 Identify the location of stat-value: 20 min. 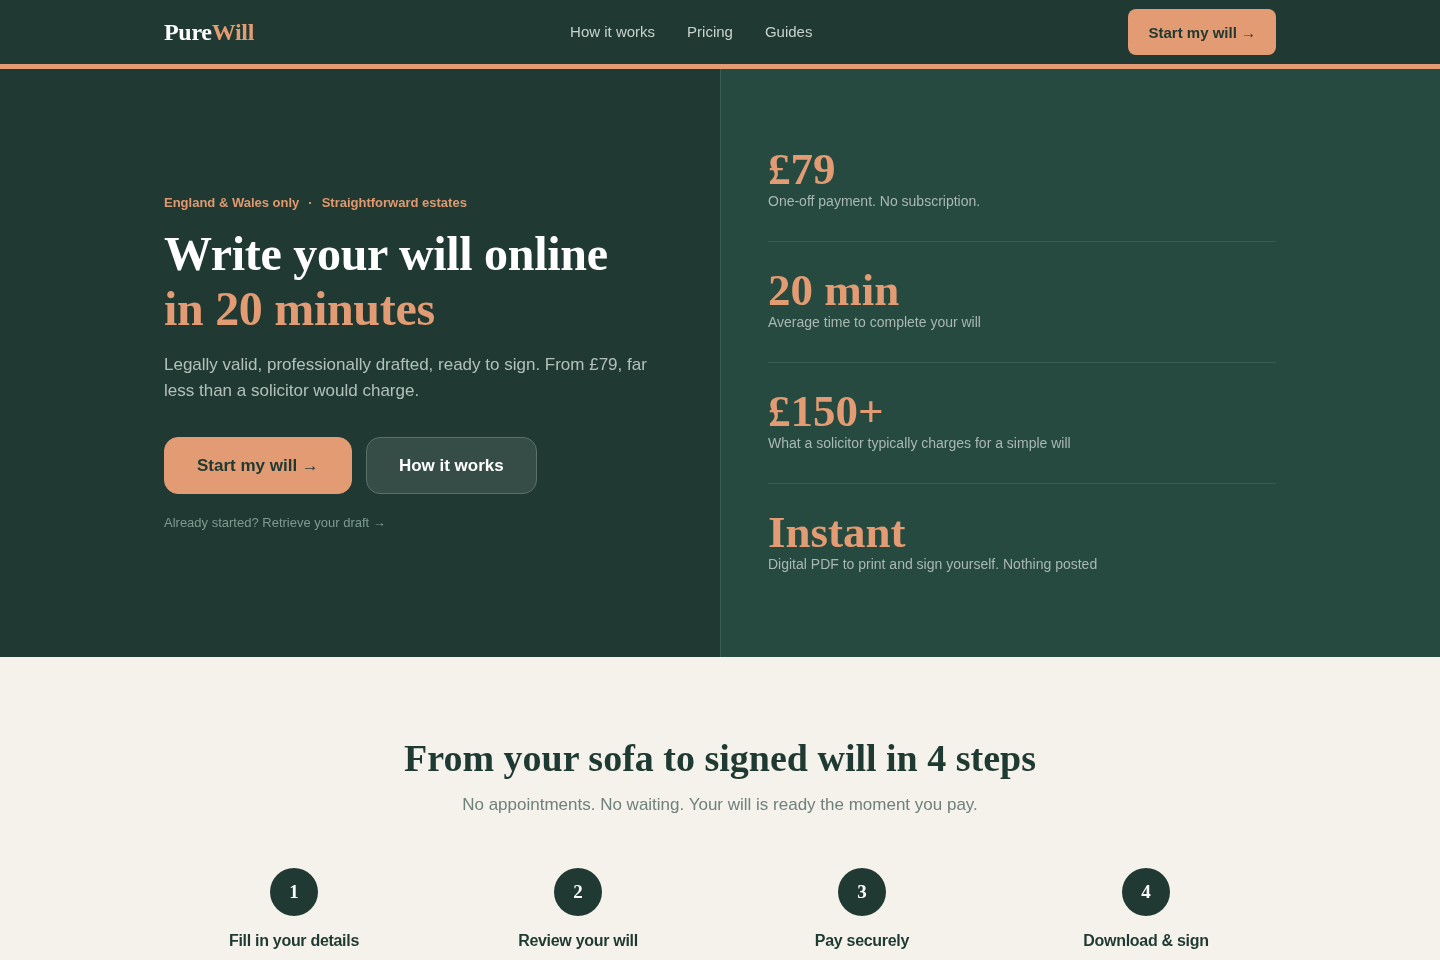
(834, 289).